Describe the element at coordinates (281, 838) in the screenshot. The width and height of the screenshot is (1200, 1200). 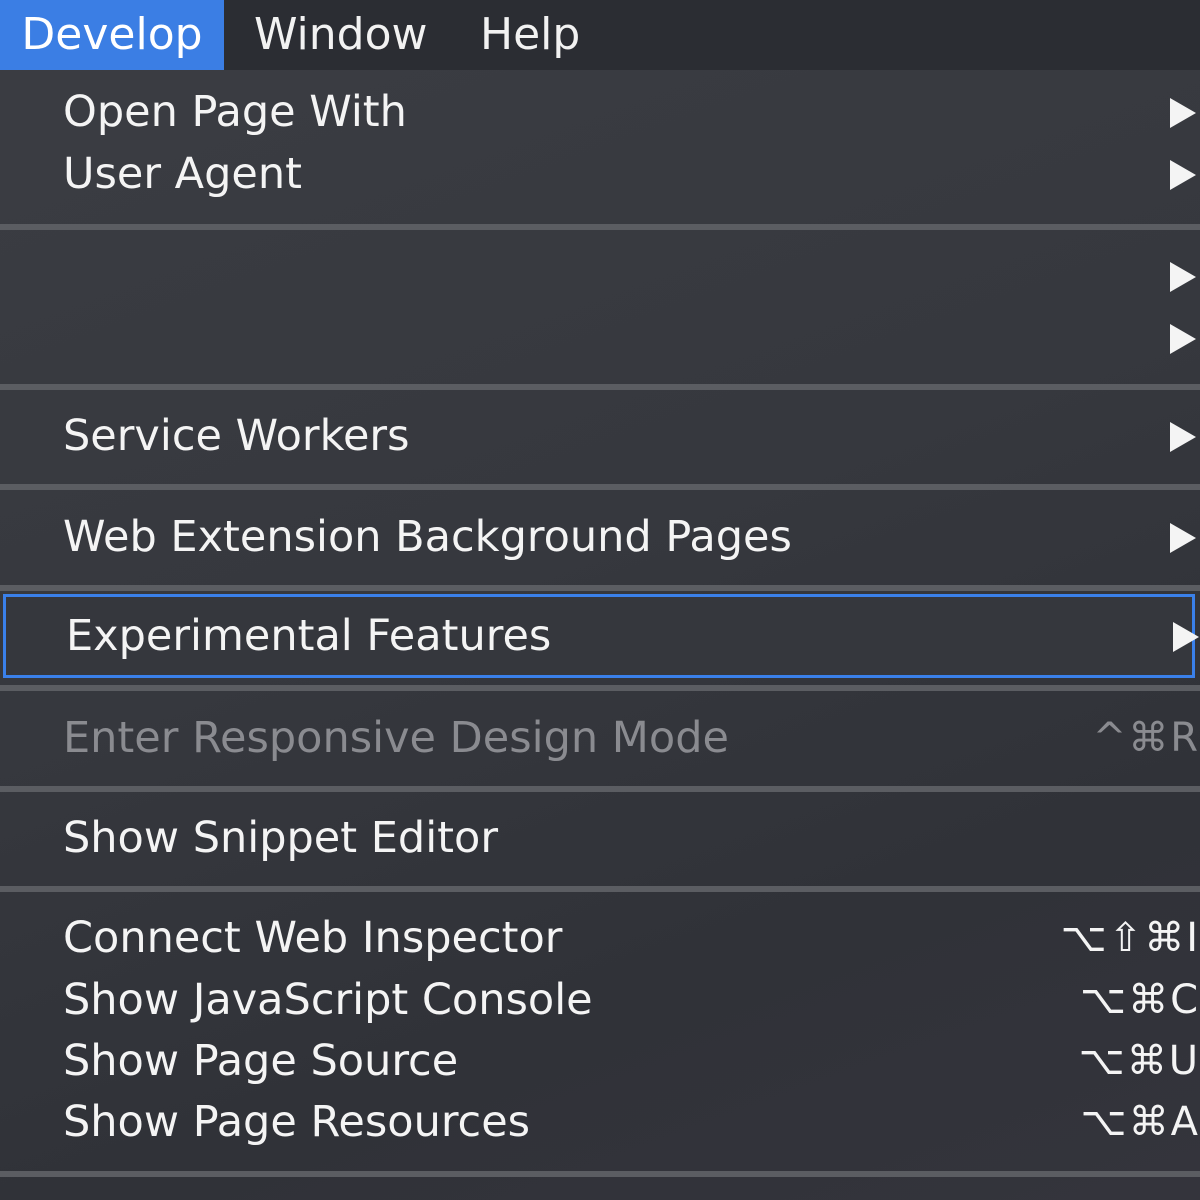
I see `menu-item-label: Show Snippet Editor` at that location.